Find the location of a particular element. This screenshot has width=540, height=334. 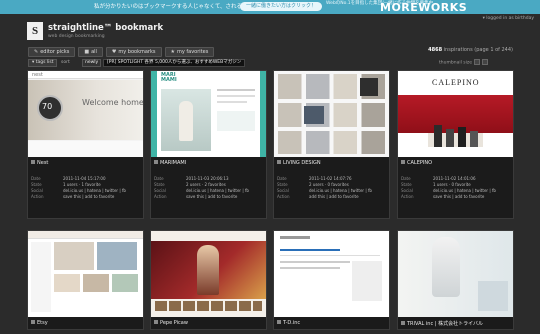

nest-brand: nest is located at coordinates (37, 75).